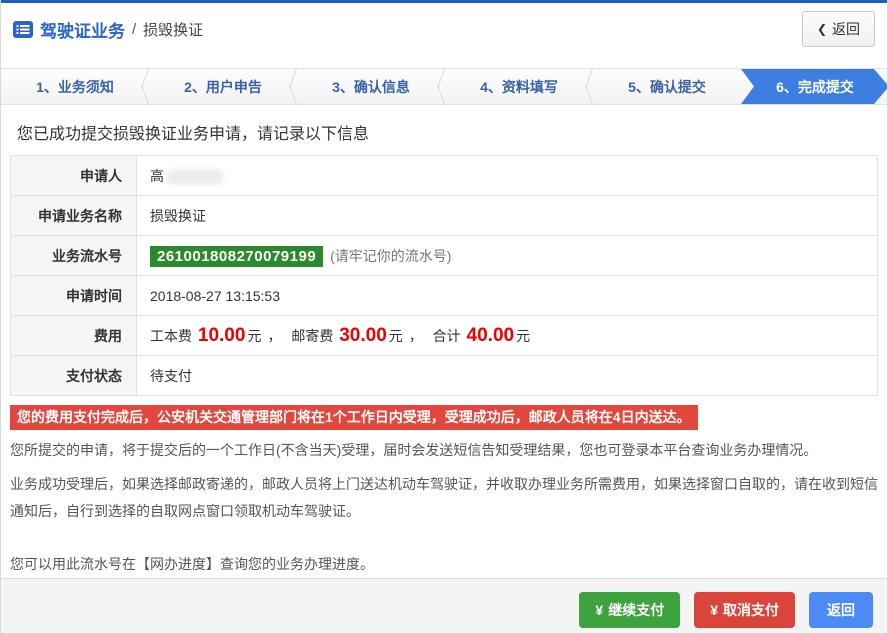 Image resolution: width=888 pixels, height=634 pixels. What do you see at coordinates (507, 375) in the screenshot?
I see `pay-status-value: 待支付` at bounding box center [507, 375].